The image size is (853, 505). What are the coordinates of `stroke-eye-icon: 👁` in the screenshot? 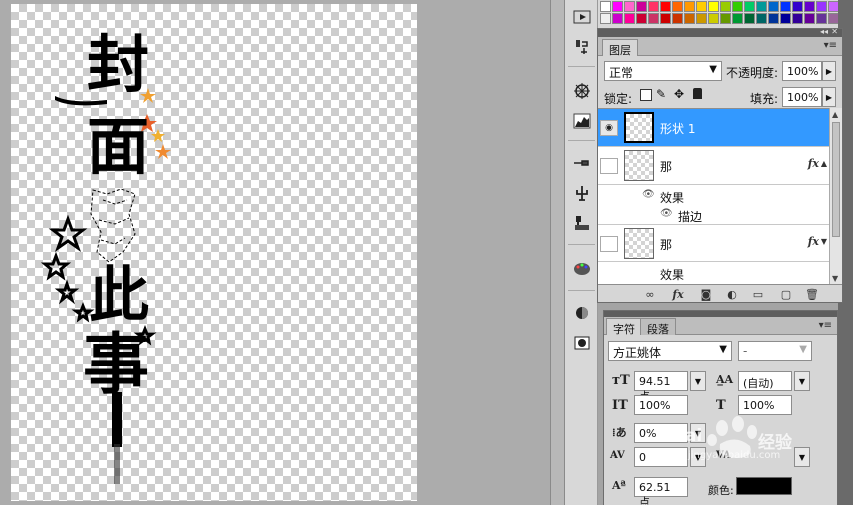 It's located at (666, 213).